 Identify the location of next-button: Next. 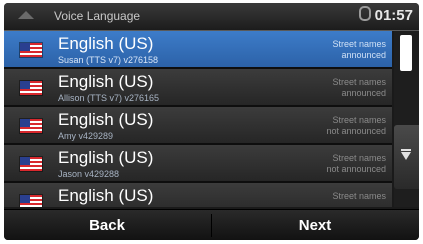
(315, 225).